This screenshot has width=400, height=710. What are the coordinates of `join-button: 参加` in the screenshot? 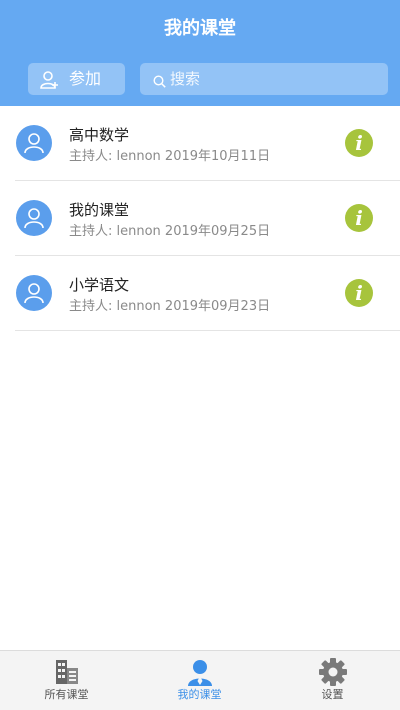 It's located at (76, 79).